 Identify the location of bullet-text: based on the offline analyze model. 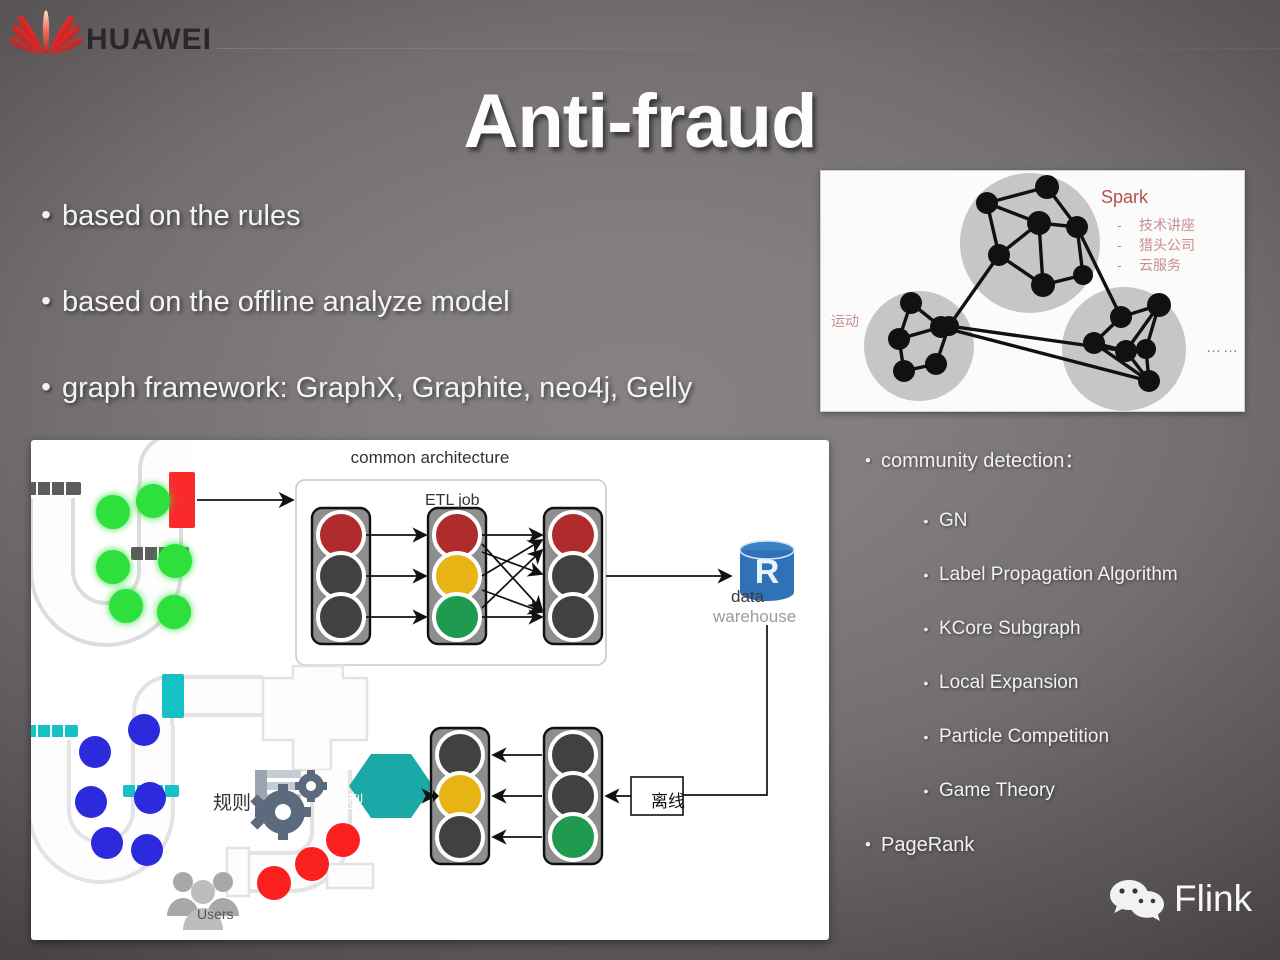
(286, 302).